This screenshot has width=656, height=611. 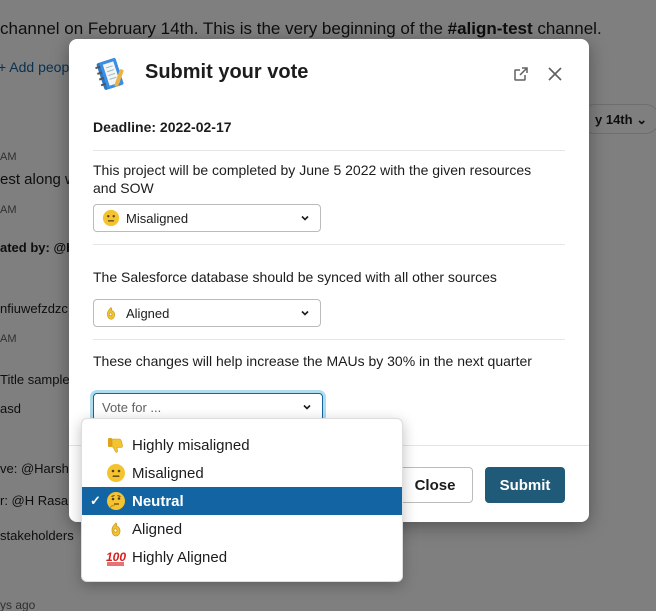 I want to click on submit-button: Submit, so click(x=525, y=485).